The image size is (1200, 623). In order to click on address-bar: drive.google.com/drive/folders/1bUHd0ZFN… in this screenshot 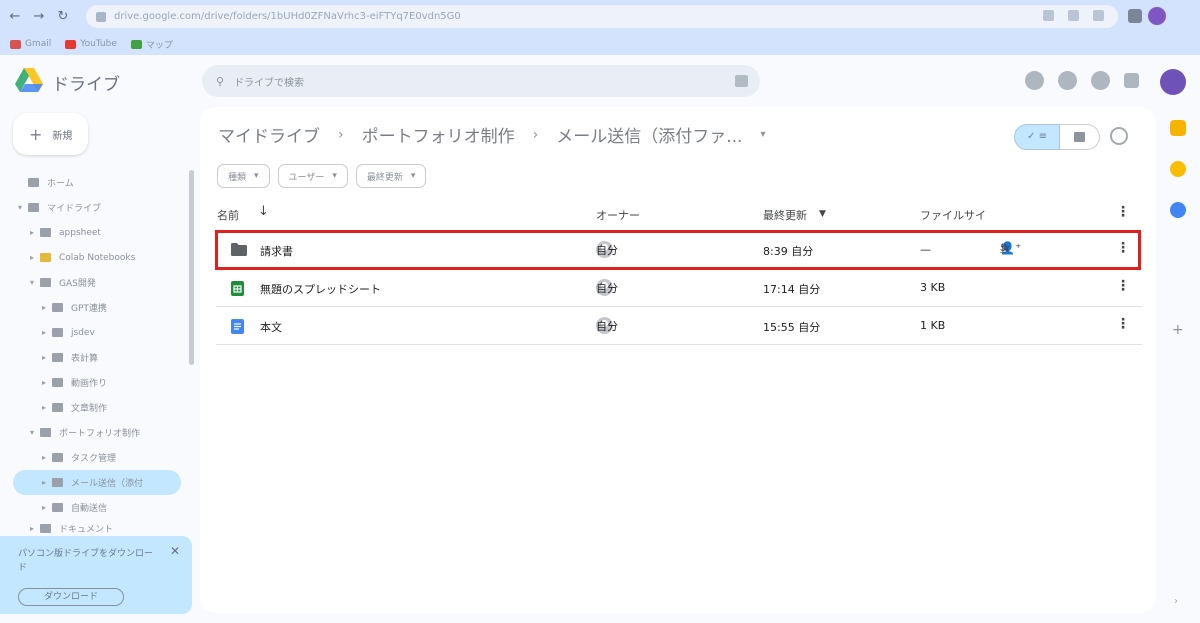, I will do `click(602, 16)`.